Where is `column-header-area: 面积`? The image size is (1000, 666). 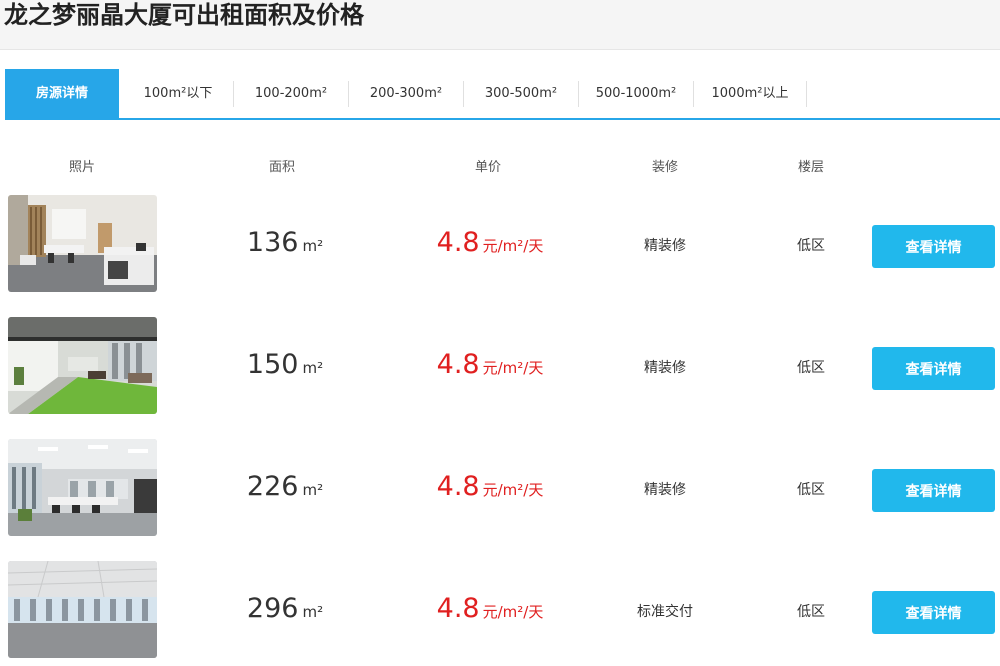
column-header-area: 面积 is located at coordinates (281, 167).